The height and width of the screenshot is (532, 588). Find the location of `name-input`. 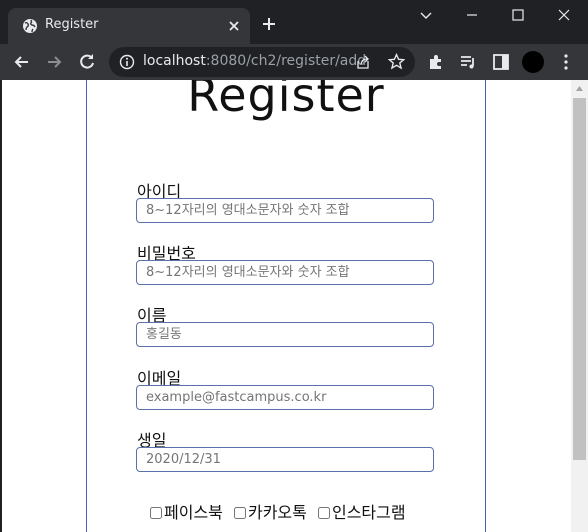

name-input is located at coordinates (285, 334).